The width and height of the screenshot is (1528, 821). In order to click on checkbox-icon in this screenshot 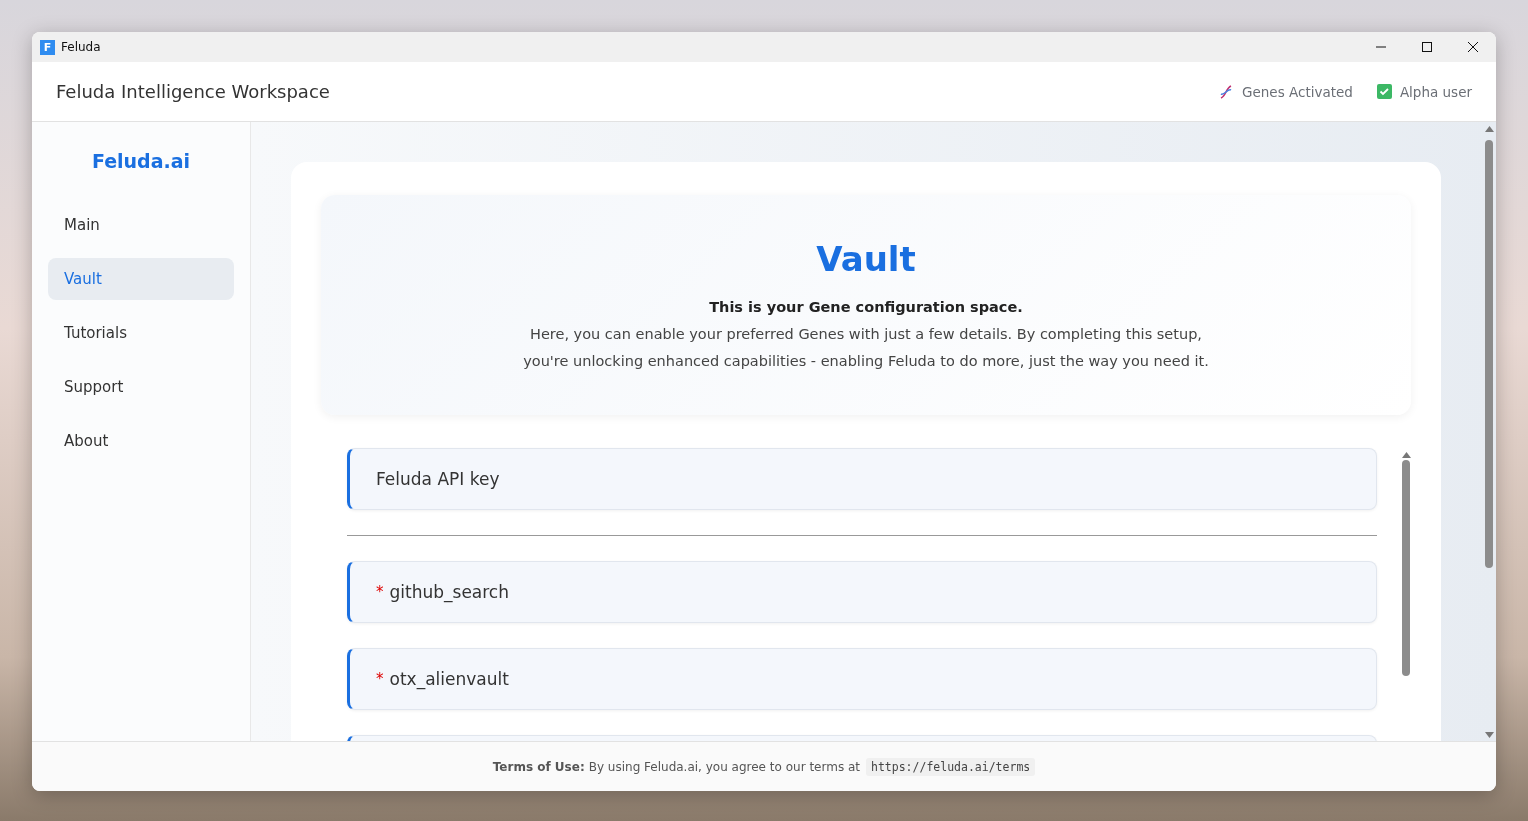, I will do `click(1384, 91)`.